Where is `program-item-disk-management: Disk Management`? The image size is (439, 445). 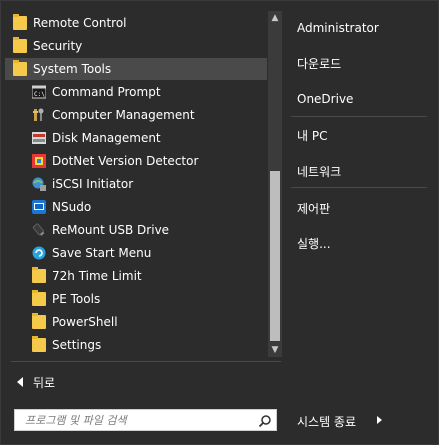
program-item-disk-management: Disk Management is located at coordinates (136, 138).